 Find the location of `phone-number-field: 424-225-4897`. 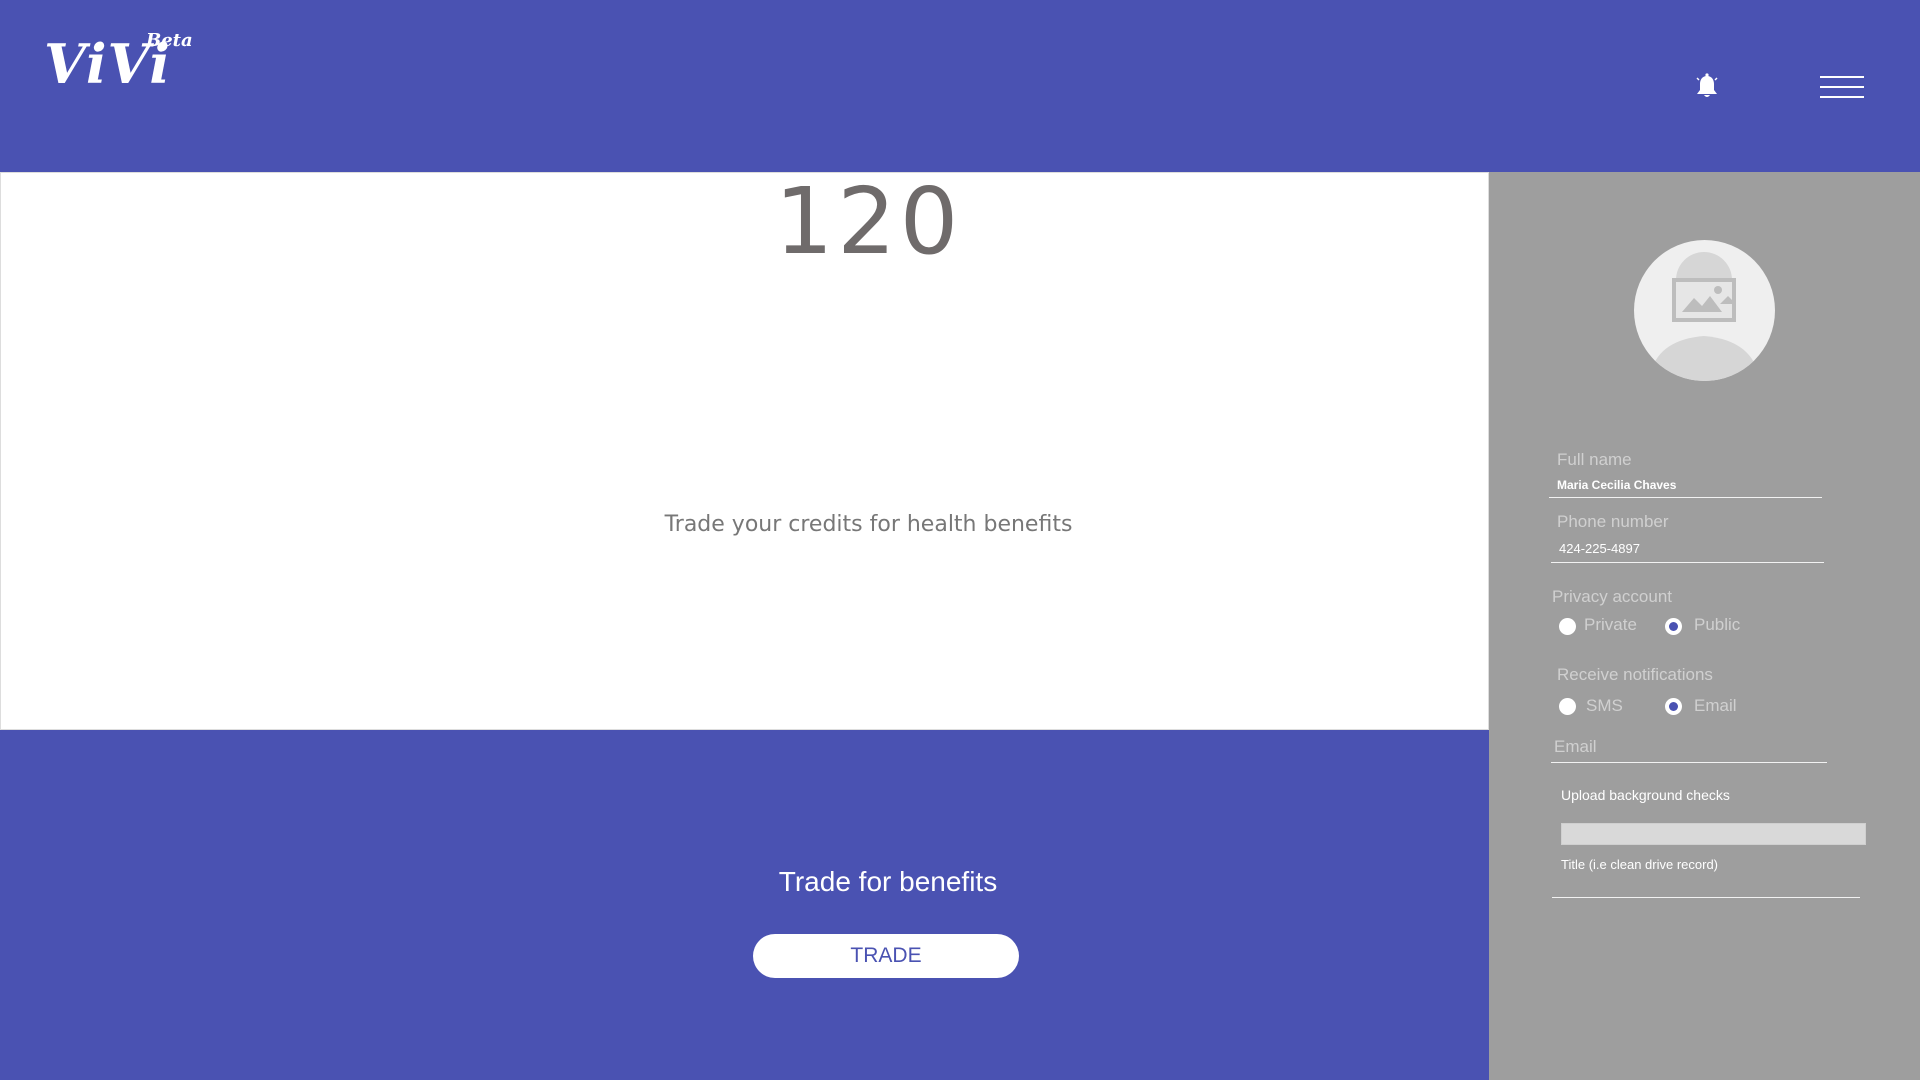

phone-number-field: 424-225-4897 is located at coordinates (1599, 548).